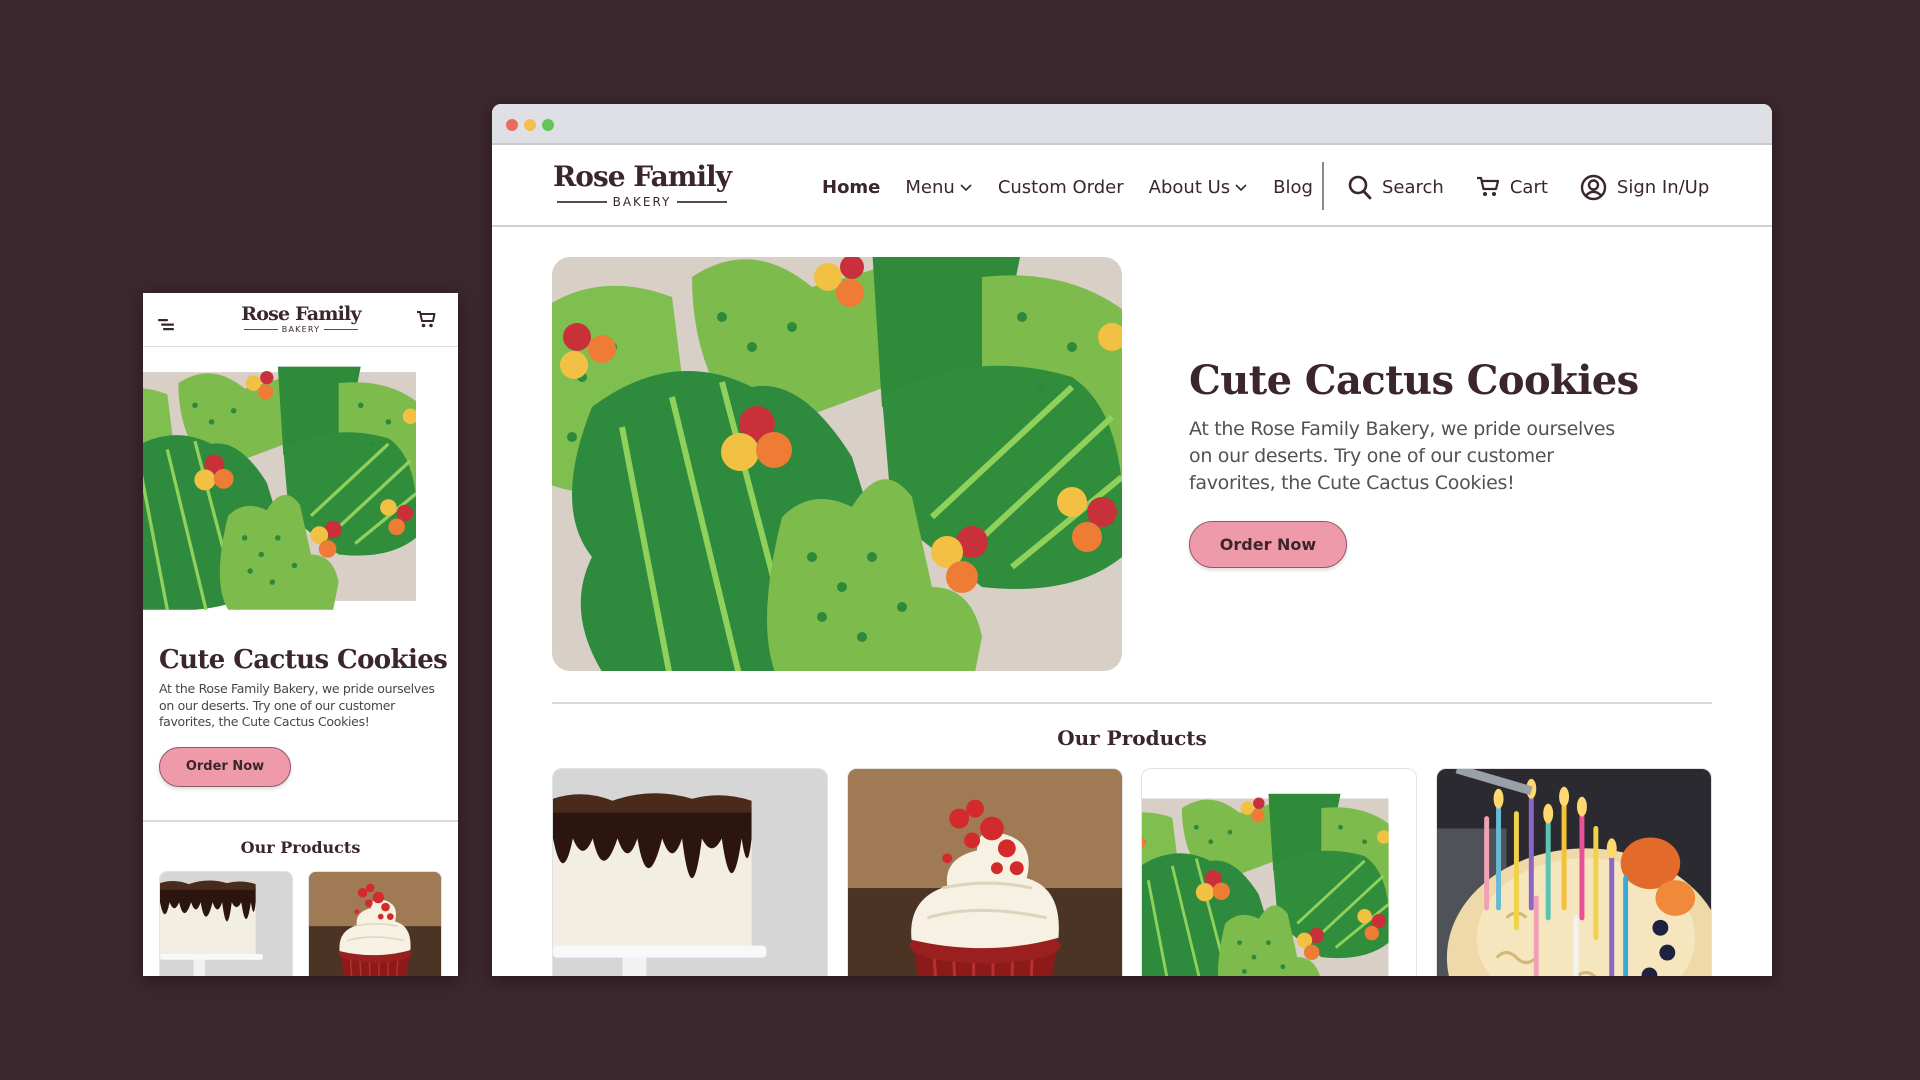 This screenshot has height=1080, width=1920. I want to click on nav-blog-label: Blog, so click(1293, 187).